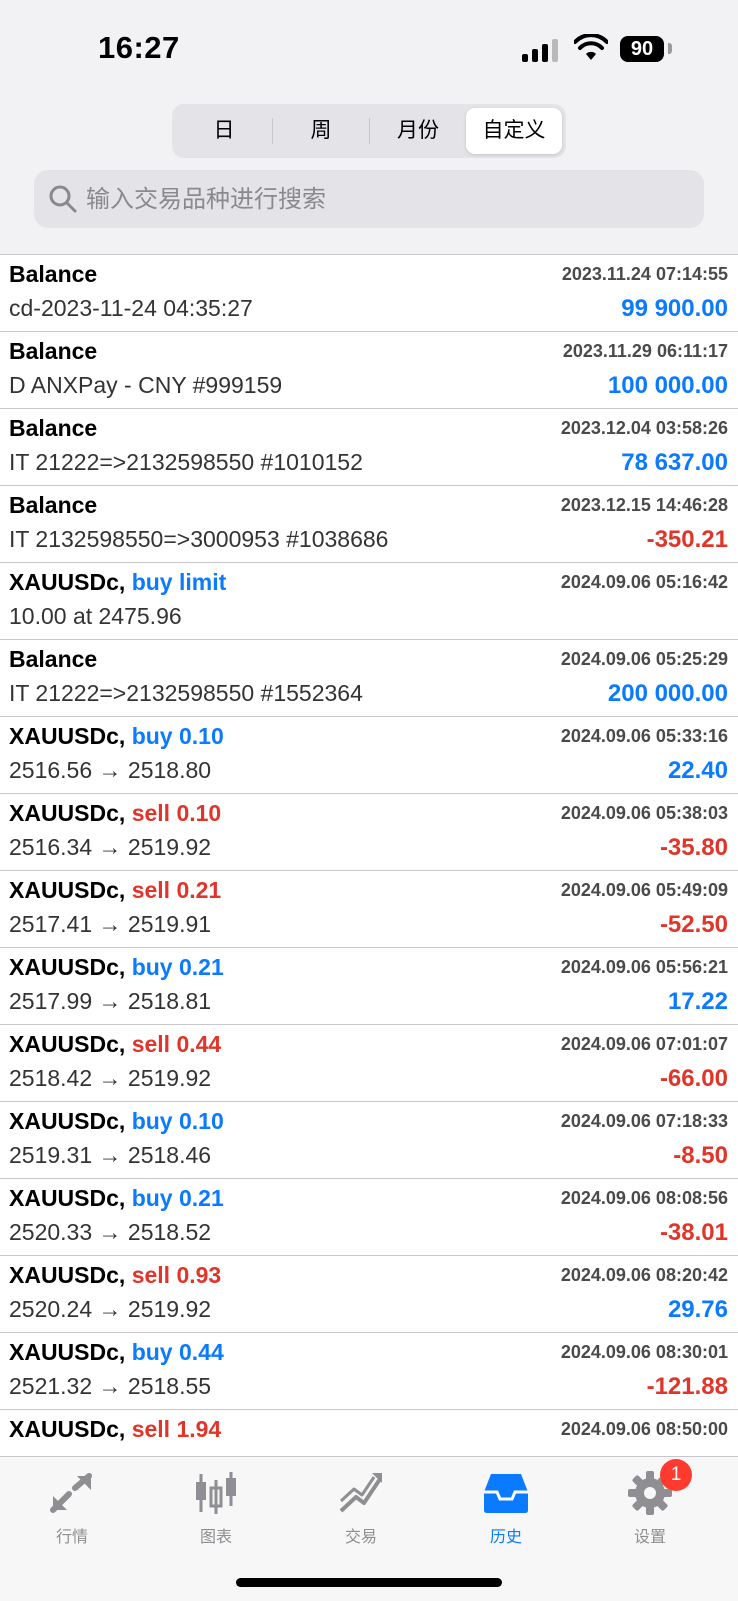 The height and width of the screenshot is (1601, 738). What do you see at coordinates (667, 693) in the screenshot?
I see `row-amount: 200 000.00` at bounding box center [667, 693].